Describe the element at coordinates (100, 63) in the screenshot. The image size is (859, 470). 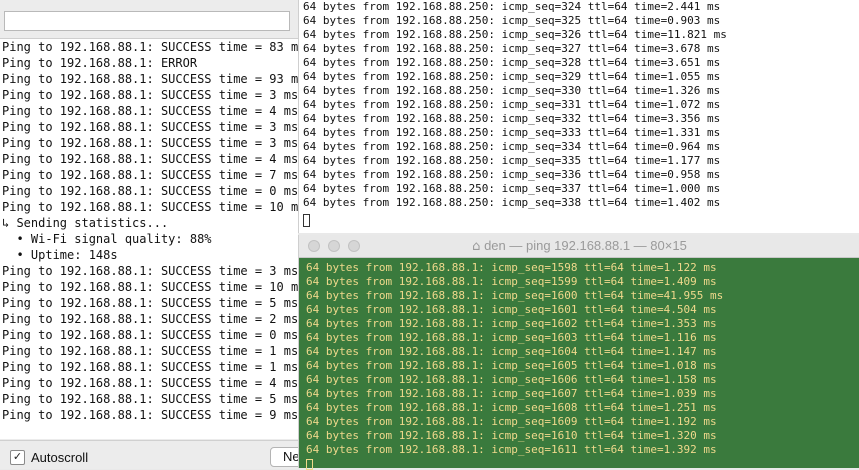
I see `output-line: Ping to 192.168.88.1: ERROR` at that location.